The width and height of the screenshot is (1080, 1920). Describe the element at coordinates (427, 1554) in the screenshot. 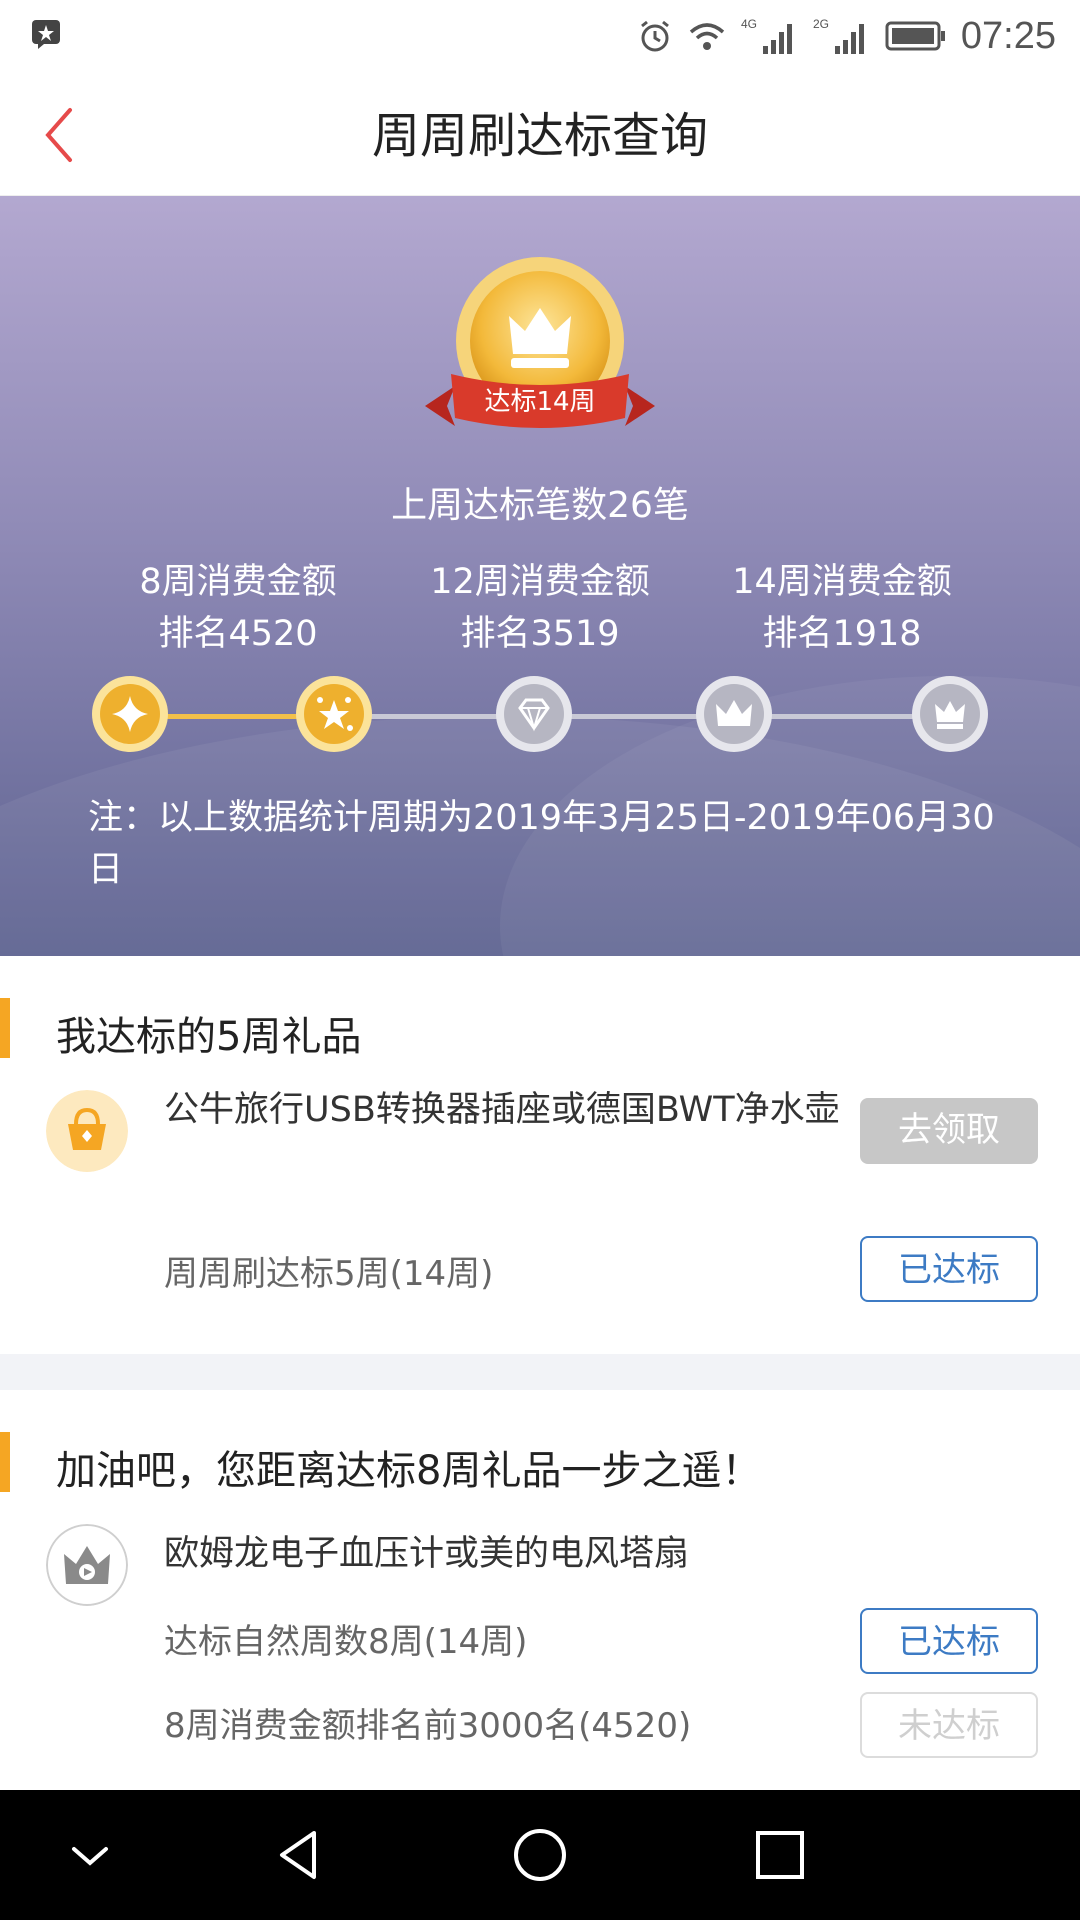

I see `gift-name: 欧姆龙电子血压计或美的电风塔扇` at that location.